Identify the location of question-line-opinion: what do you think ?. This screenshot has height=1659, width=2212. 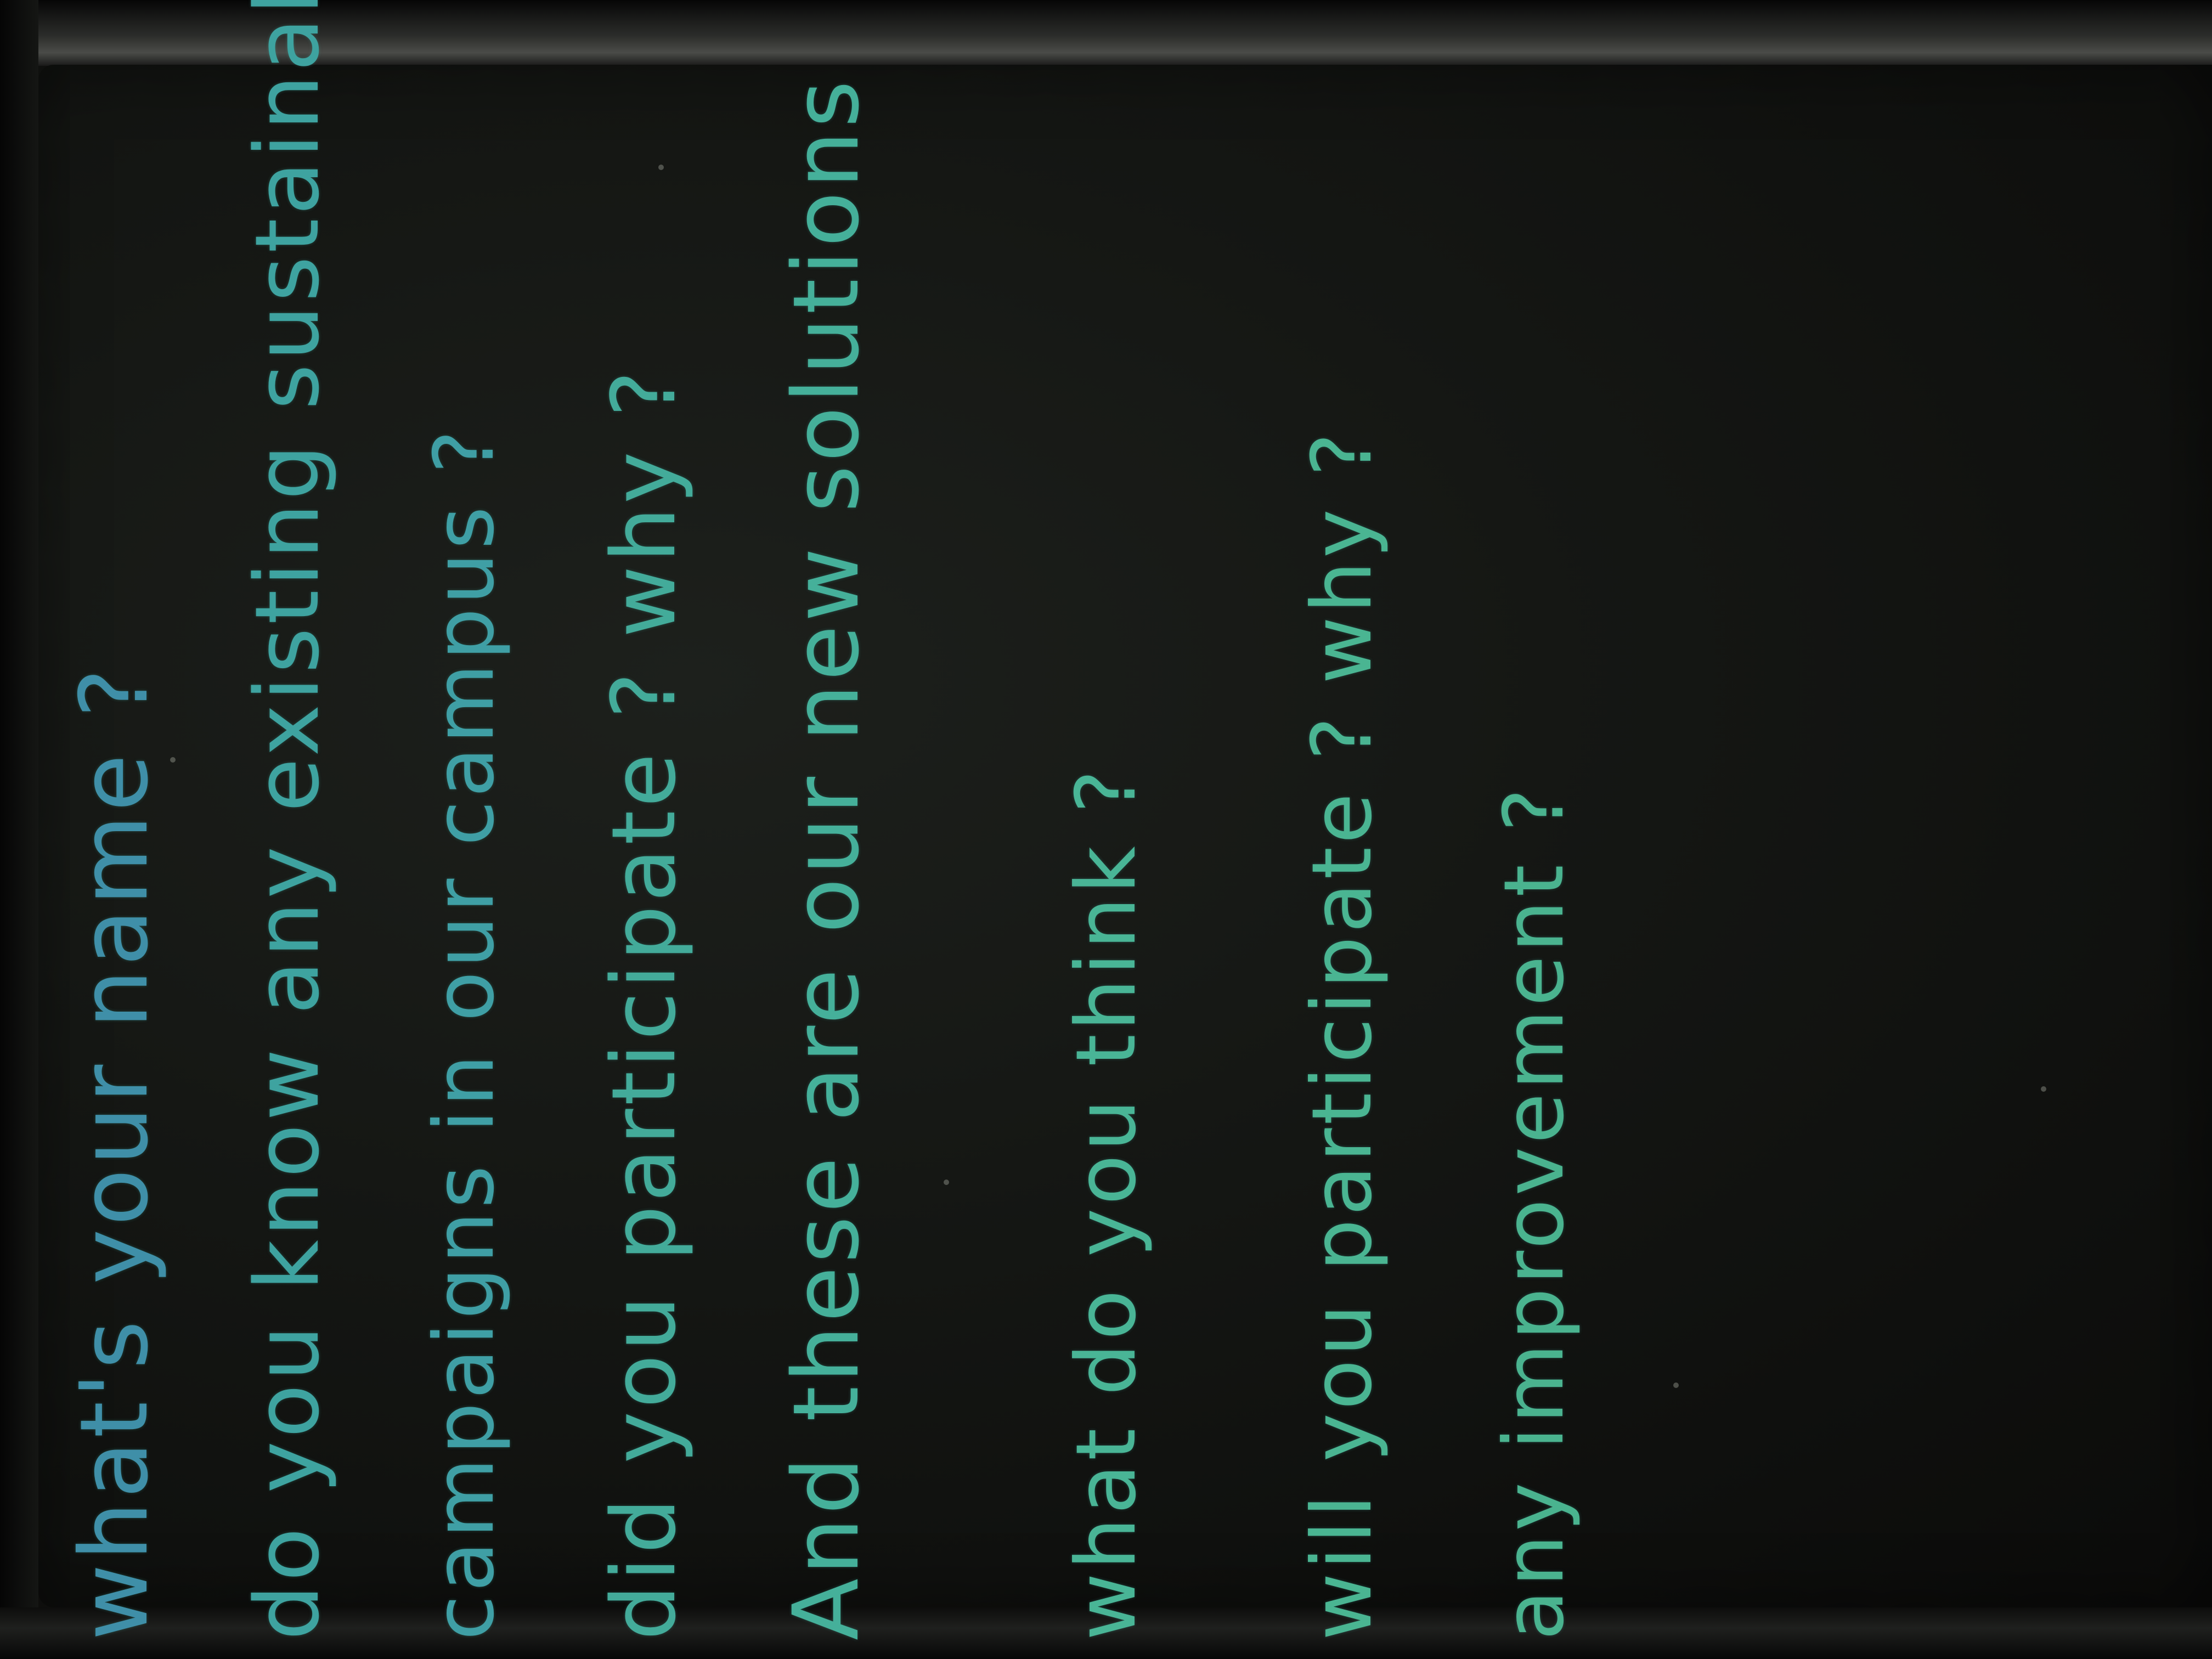
(1106, 1203).